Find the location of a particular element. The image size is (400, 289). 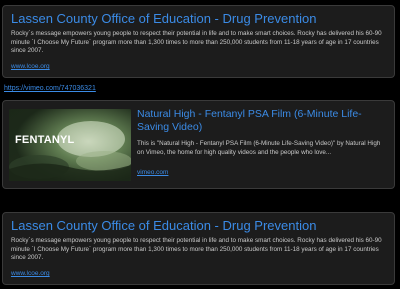

video-thumbnail: FENTANYL is located at coordinates (70, 145).